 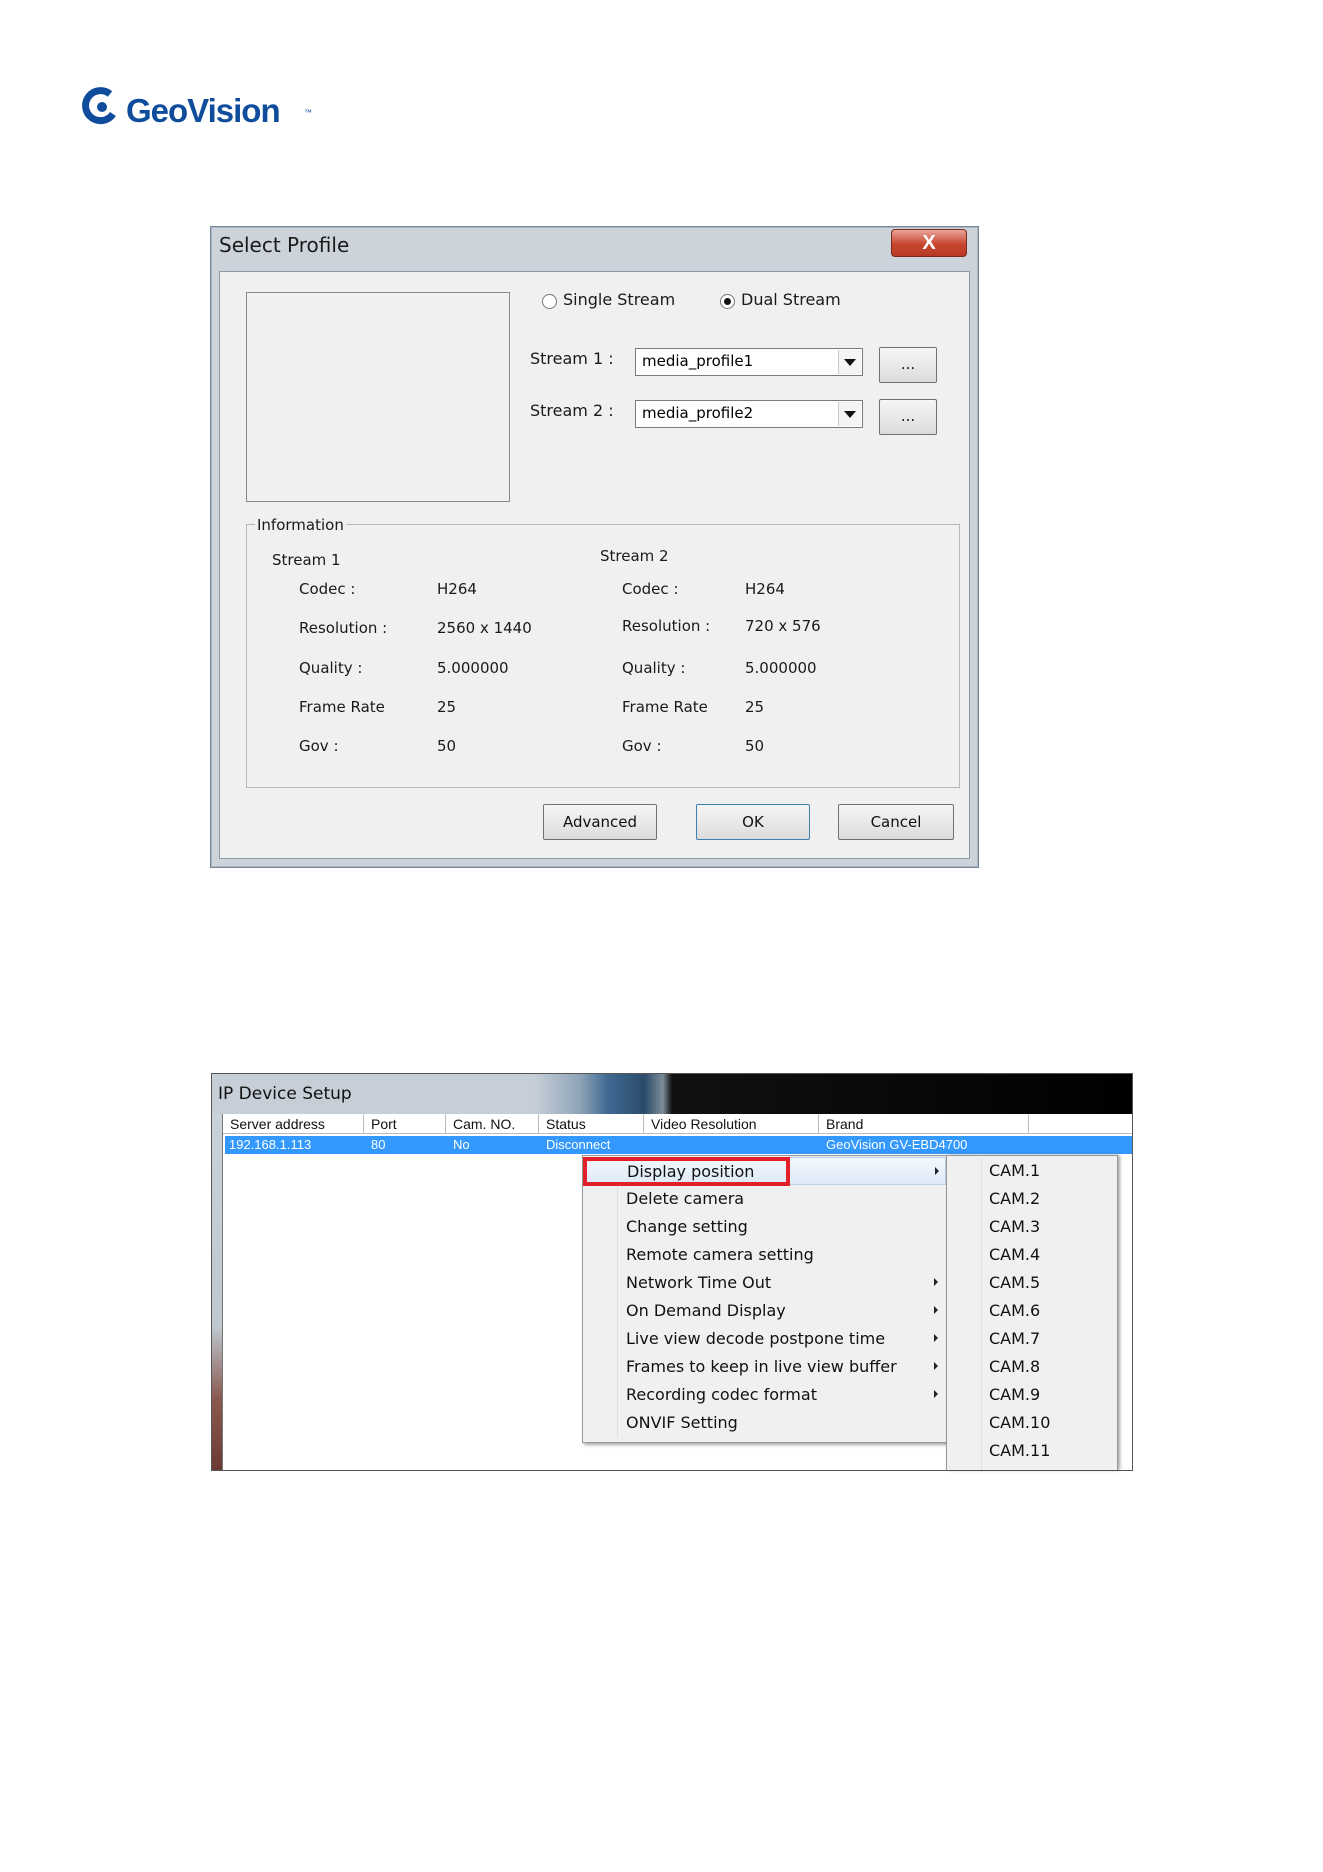 I want to click on submenu-item-cam: CAM.10, so click(x=1019, y=1422).